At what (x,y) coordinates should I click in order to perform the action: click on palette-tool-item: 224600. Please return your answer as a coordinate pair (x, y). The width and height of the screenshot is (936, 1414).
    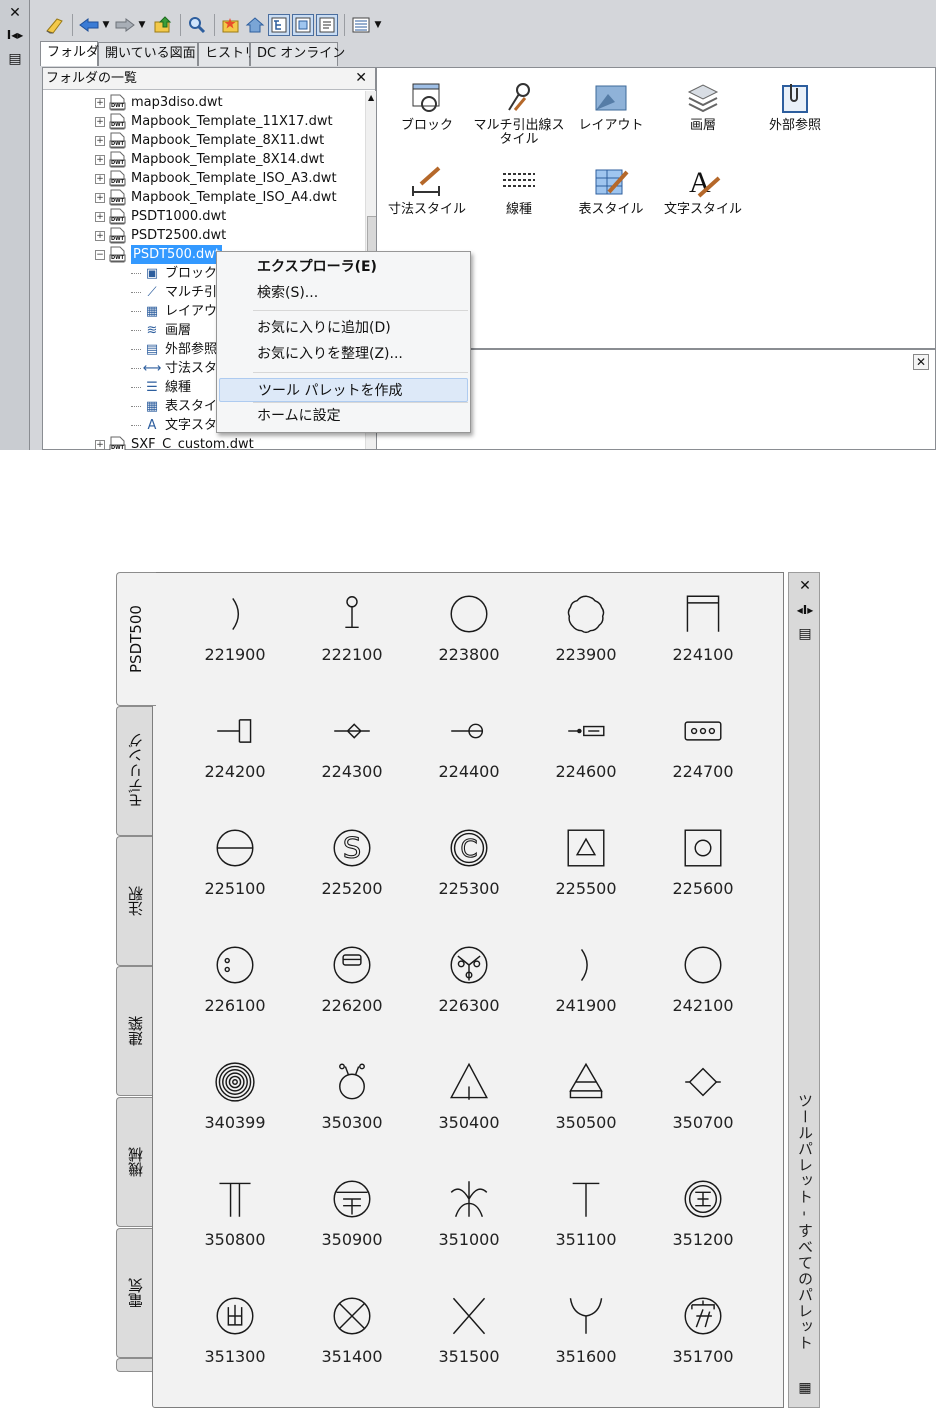
    Looking at the image, I should click on (586, 744).